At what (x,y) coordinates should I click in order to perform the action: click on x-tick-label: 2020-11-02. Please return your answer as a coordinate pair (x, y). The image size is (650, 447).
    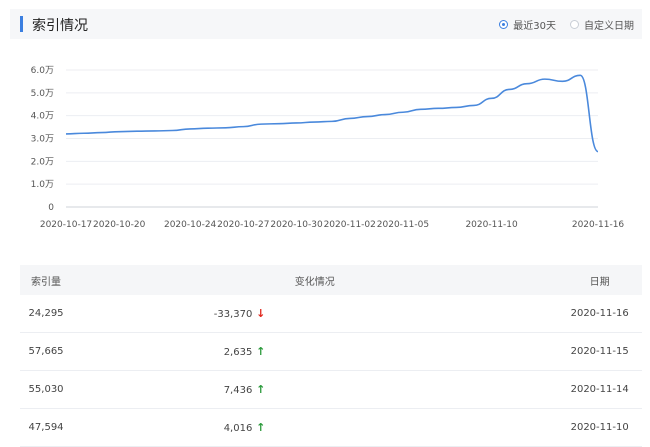
    Looking at the image, I should click on (350, 225).